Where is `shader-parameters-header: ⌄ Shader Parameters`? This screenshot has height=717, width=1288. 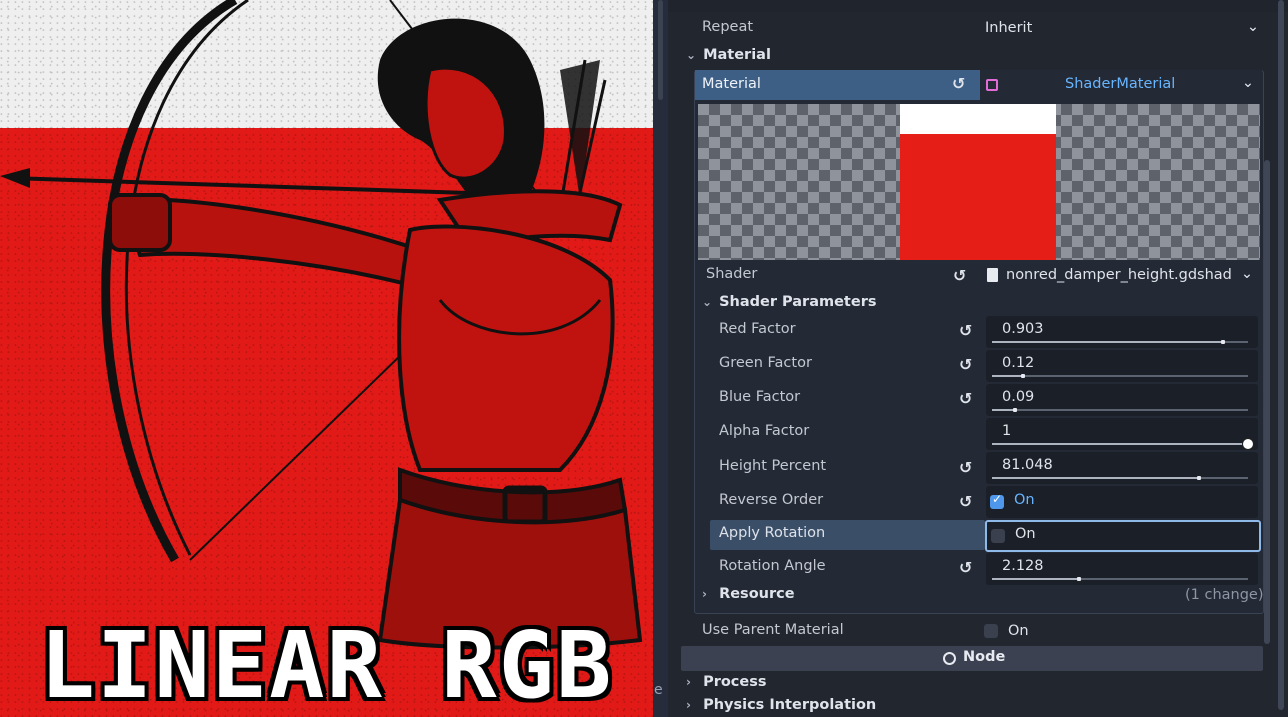 shader-parameters-header: ⌄ Shader Parameters is located at coordinates (789, 302).